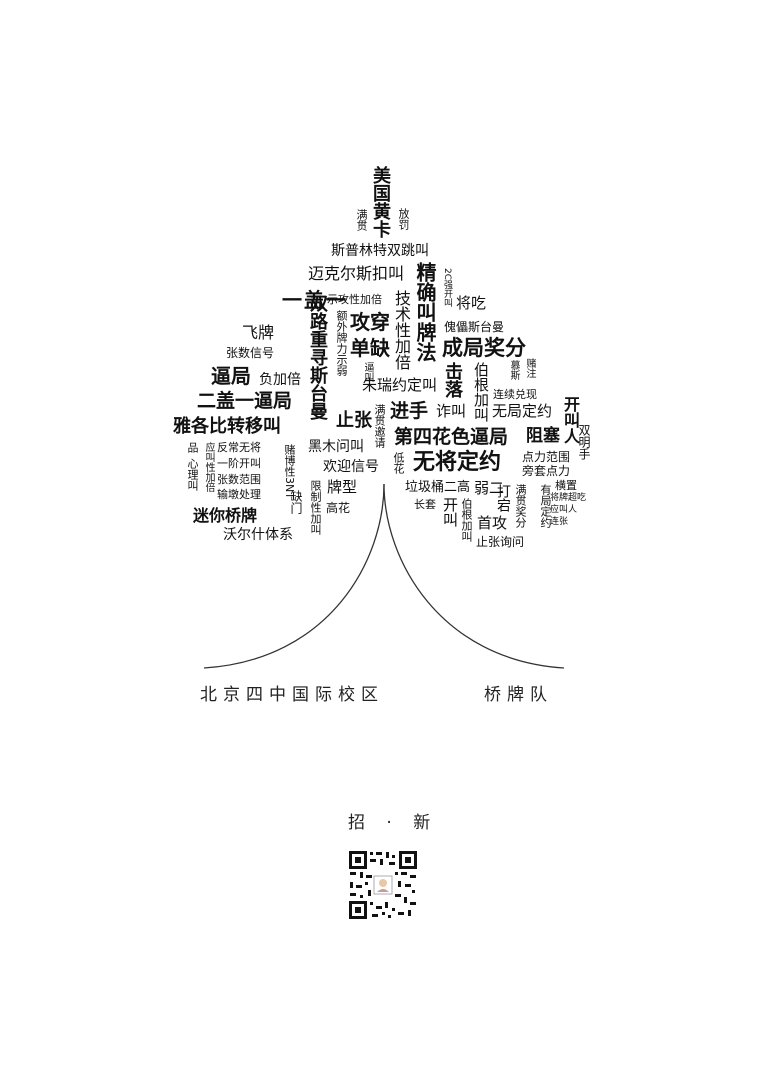 The height and width of the screenshot is (1086, 768). What do you see at coordinates (292, 695) in the screenshot?
I see `school-name: 北京四中国际校区` at bounding box center [292, 695].